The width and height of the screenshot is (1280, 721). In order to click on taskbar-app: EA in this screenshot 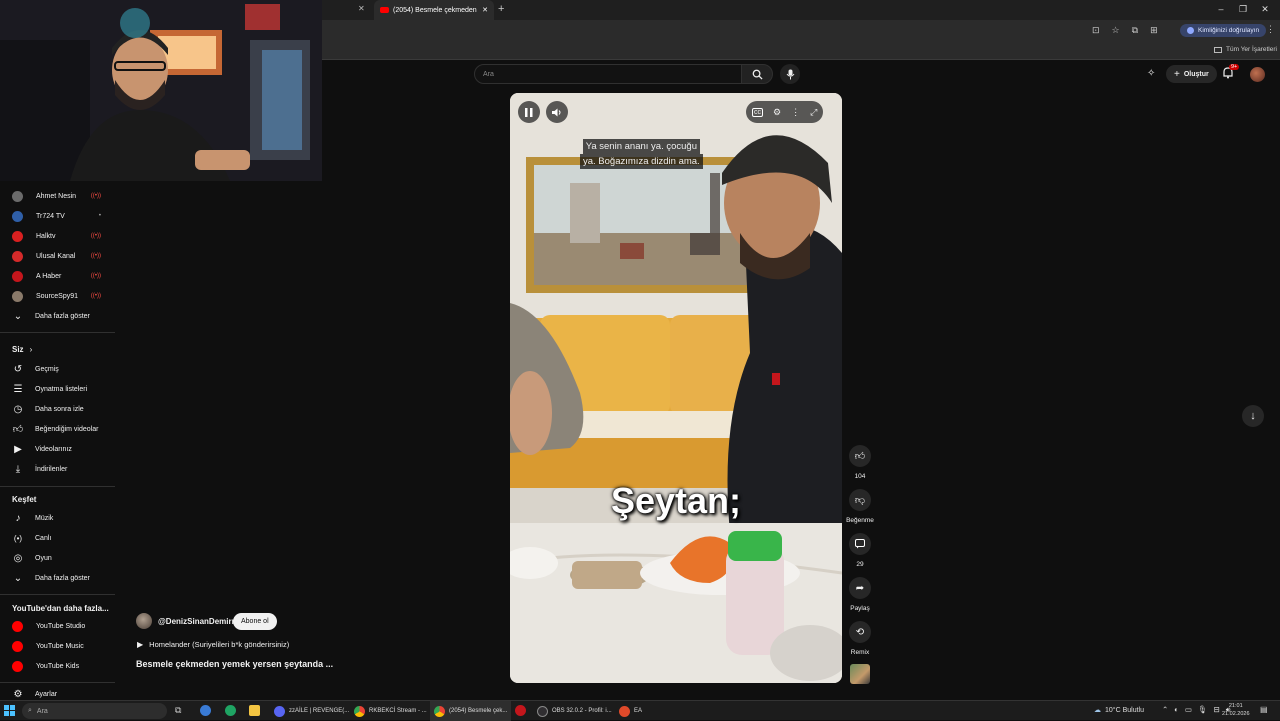, I will do `click(630, 711)`.